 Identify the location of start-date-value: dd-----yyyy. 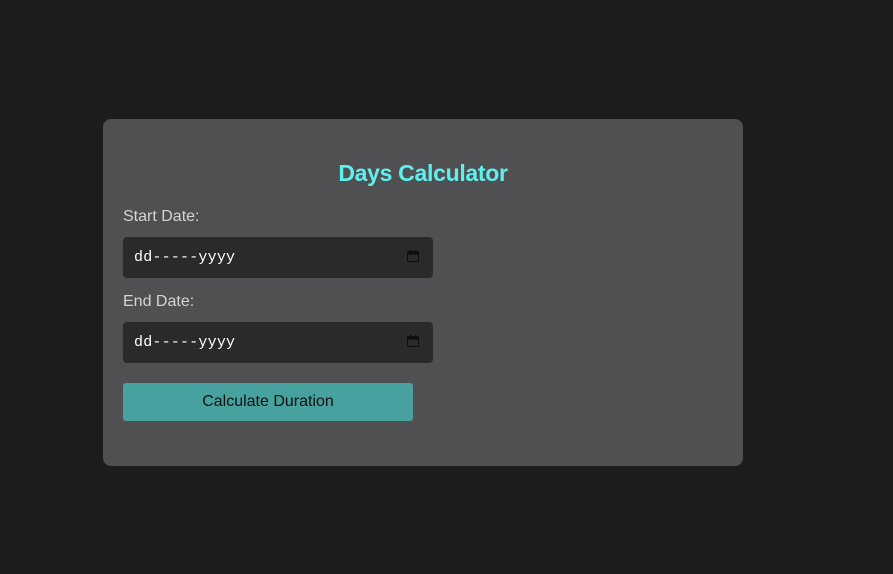
(185, 257).